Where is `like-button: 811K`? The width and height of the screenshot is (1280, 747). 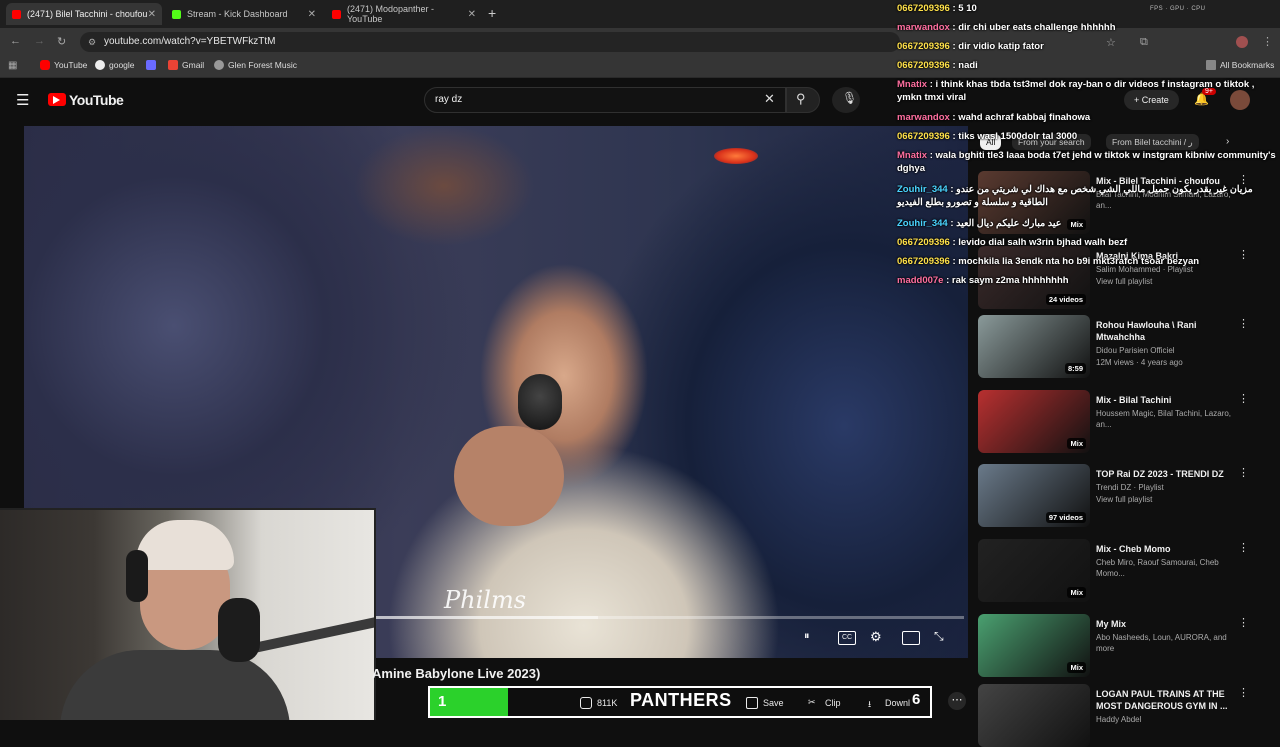 like-button: 811K is located at coordinates (598, 703).